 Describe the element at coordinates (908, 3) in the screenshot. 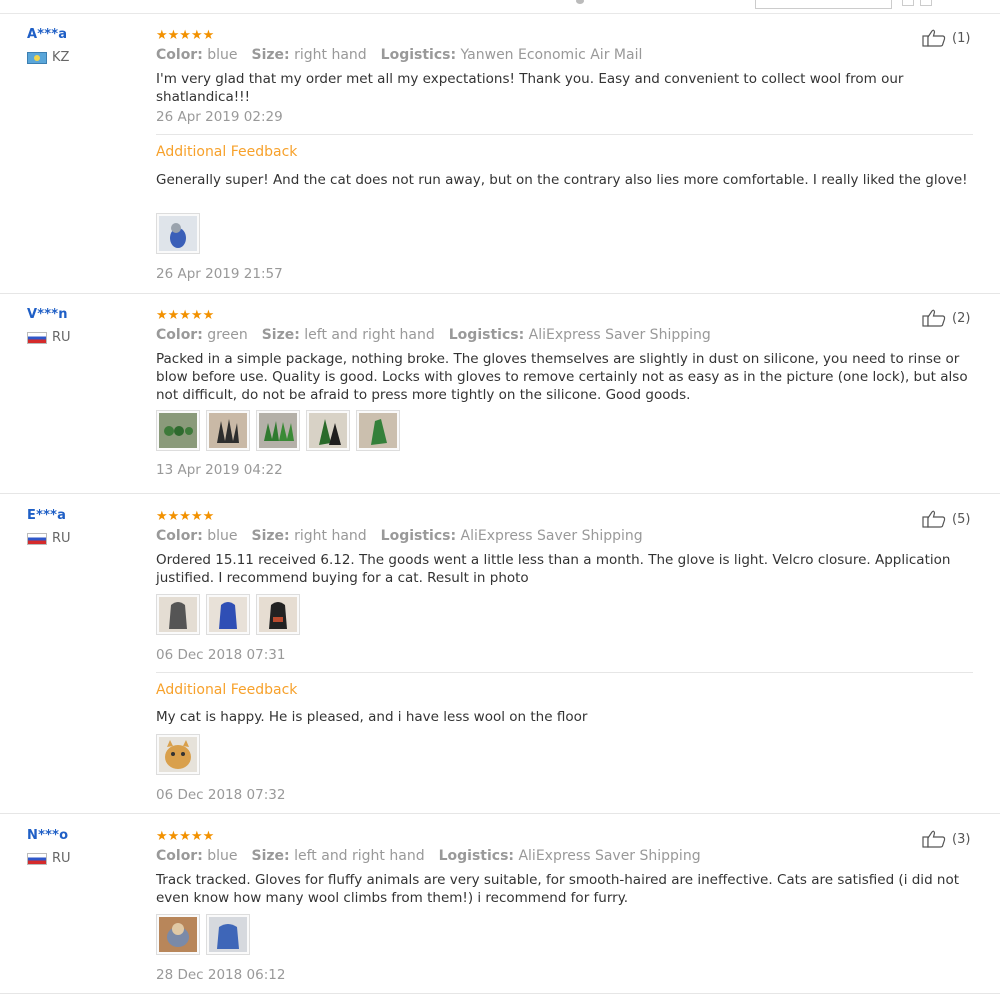

I see `list-view-icon` at that location.